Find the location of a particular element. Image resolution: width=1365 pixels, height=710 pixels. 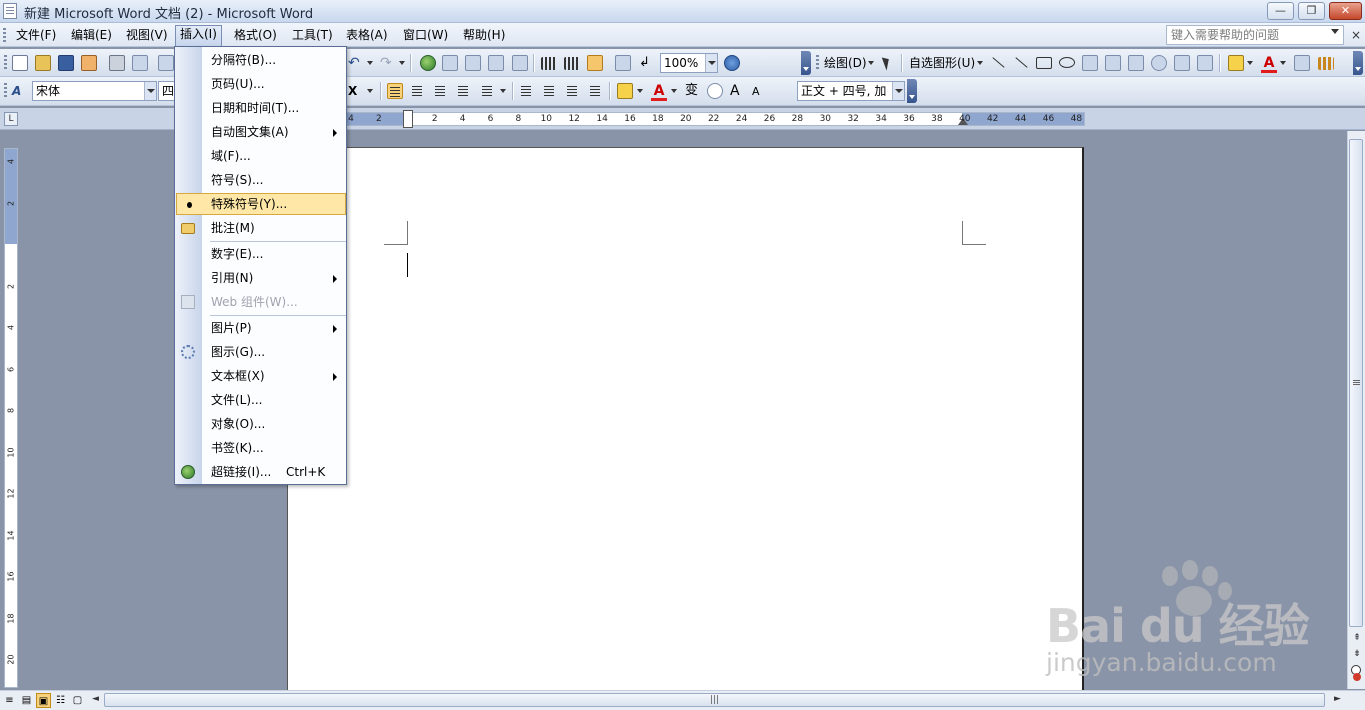

read-mode-icon is located at coordinates (623, 63).